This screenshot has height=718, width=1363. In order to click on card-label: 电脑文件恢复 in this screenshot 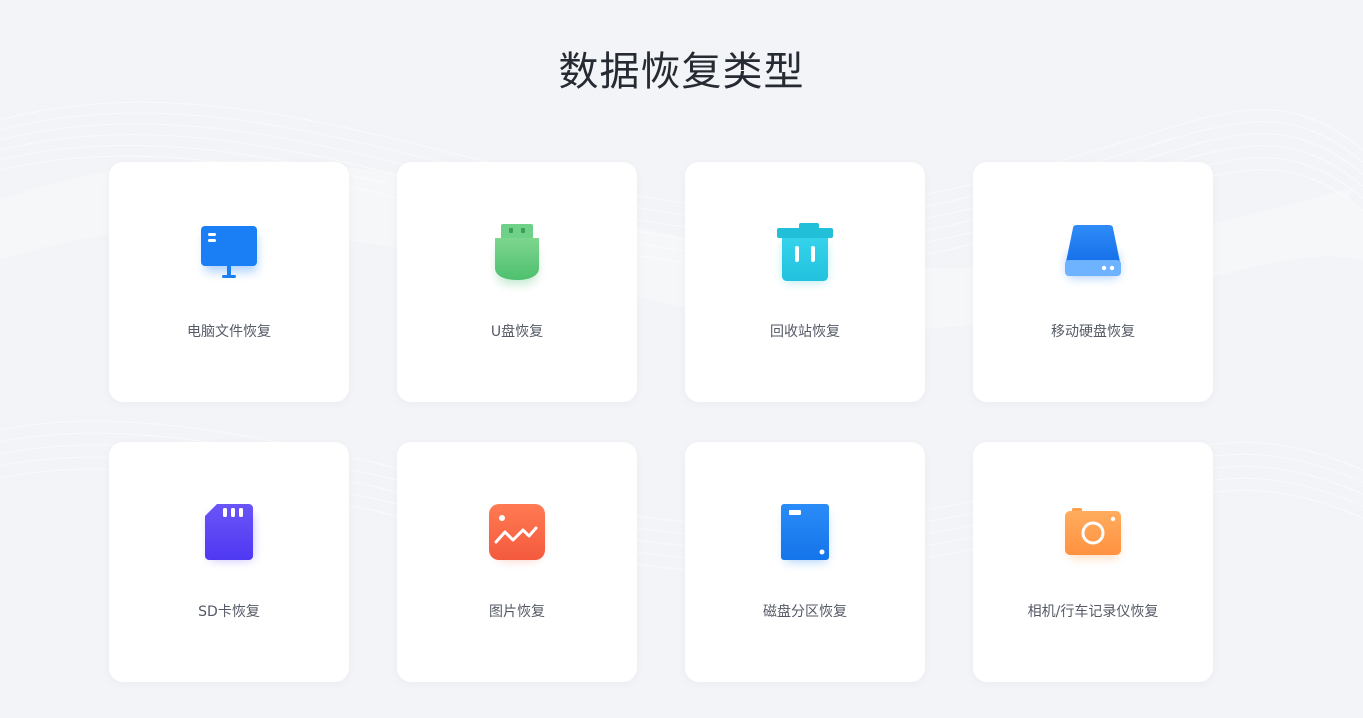, I will do `click(229, 332)`.